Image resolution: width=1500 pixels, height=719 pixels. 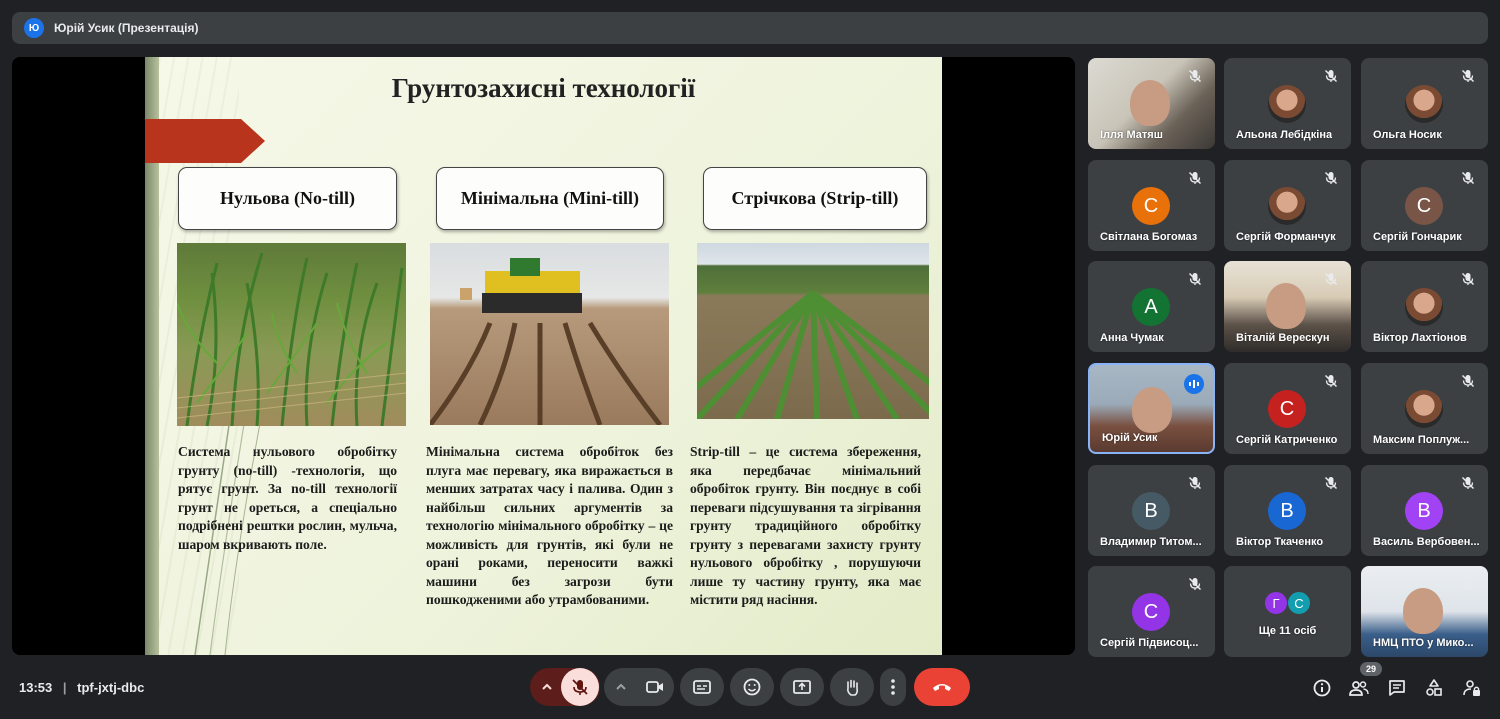 What do you see at coordinates (1194, 384) in the screenshot?
I see `speaking-indicator-icon` at bounding box center [1194, 384].